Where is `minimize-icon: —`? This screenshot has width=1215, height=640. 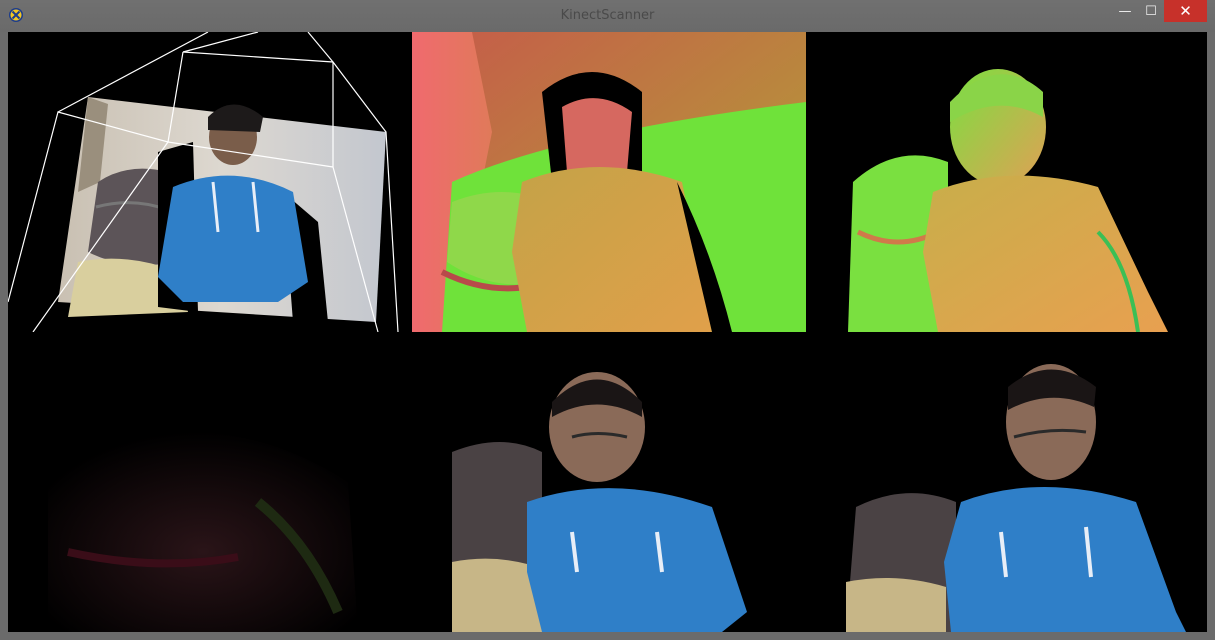 minimize-icon: — is located at coordinates (1125, 11).